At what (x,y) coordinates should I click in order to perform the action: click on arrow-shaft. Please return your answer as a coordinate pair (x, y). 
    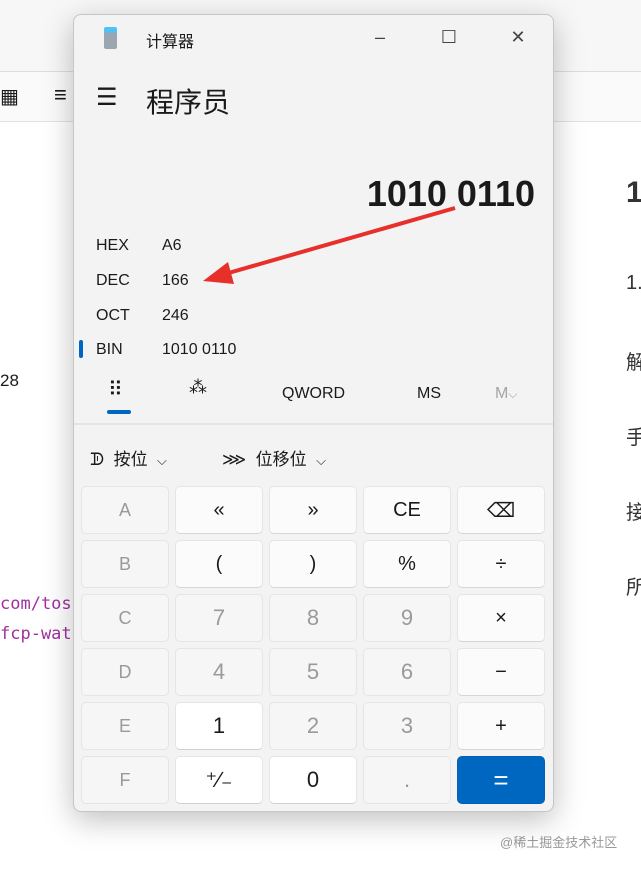
    Looking at the image, I should click on (340, 241).